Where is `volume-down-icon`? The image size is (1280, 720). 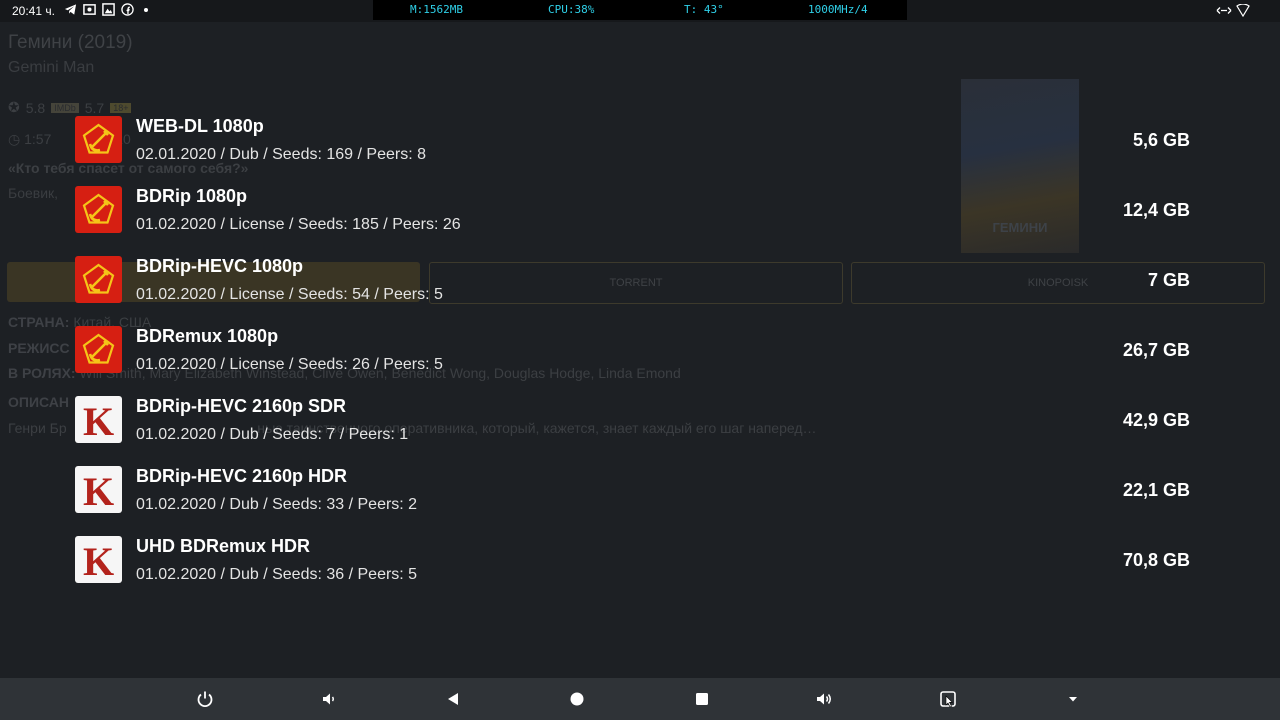
volume-down-icon is located at coordinates (329, 699).